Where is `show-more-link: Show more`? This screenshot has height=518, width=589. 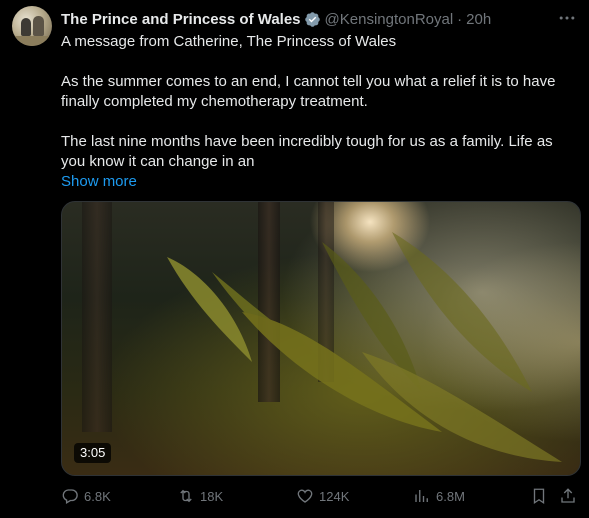 show-more-link: Show more is located at coordinates (318, 182).